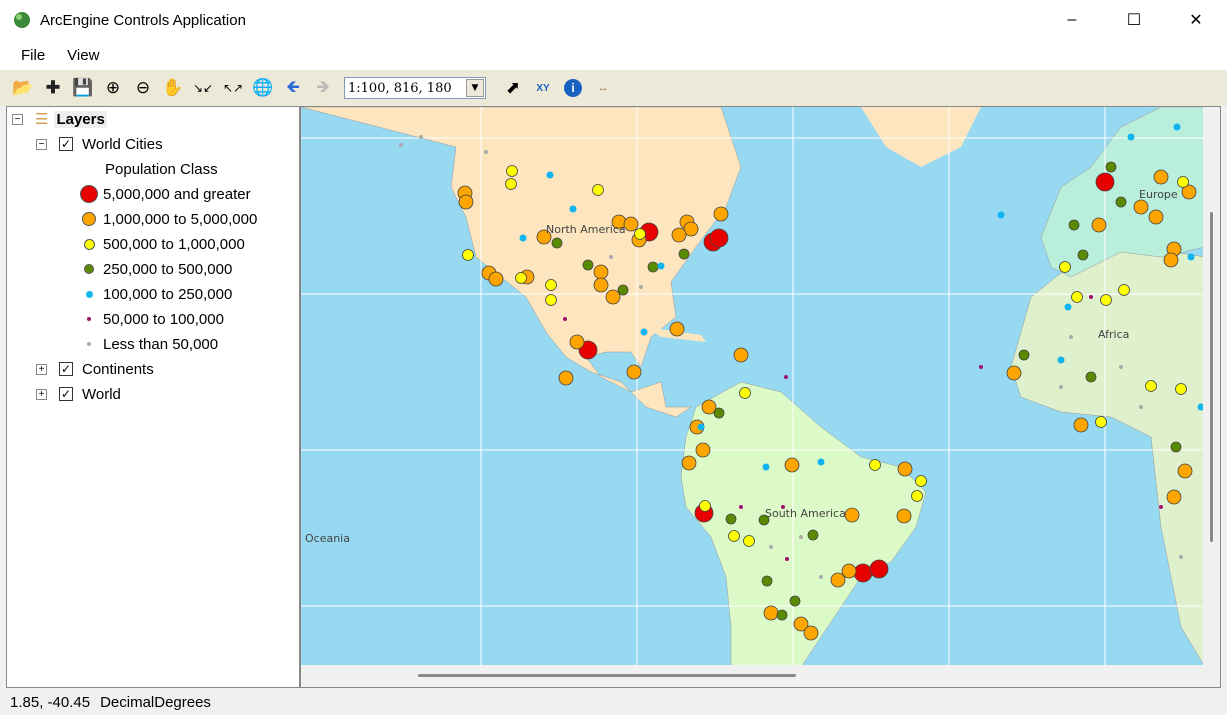 The height and width of the screenshot is (715, 1227). I want to click on status-units: DecimalDegrees, so click(155, 702).